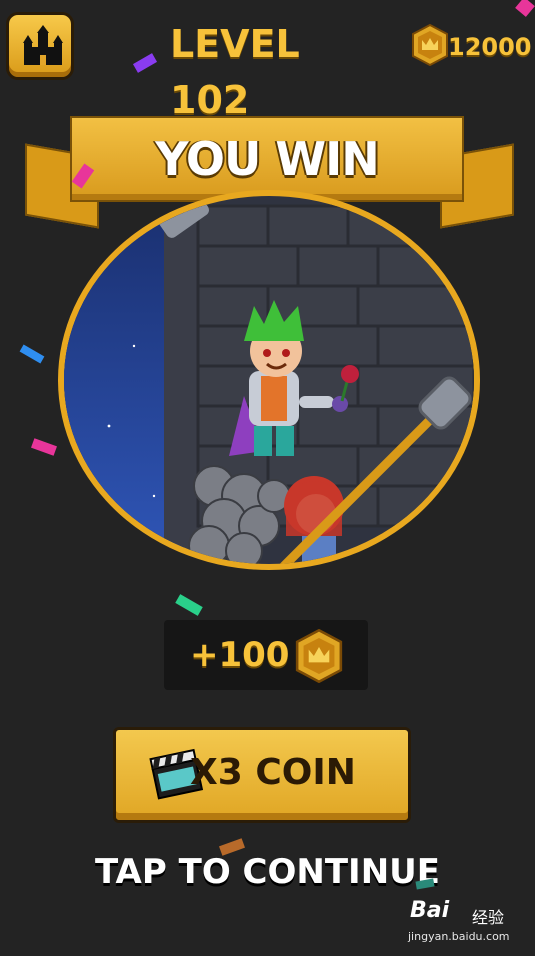 Image resolution: width=535 pixels, height=956 pixels. I want to click on level-title: LEVEL 102, so click(235, 72).